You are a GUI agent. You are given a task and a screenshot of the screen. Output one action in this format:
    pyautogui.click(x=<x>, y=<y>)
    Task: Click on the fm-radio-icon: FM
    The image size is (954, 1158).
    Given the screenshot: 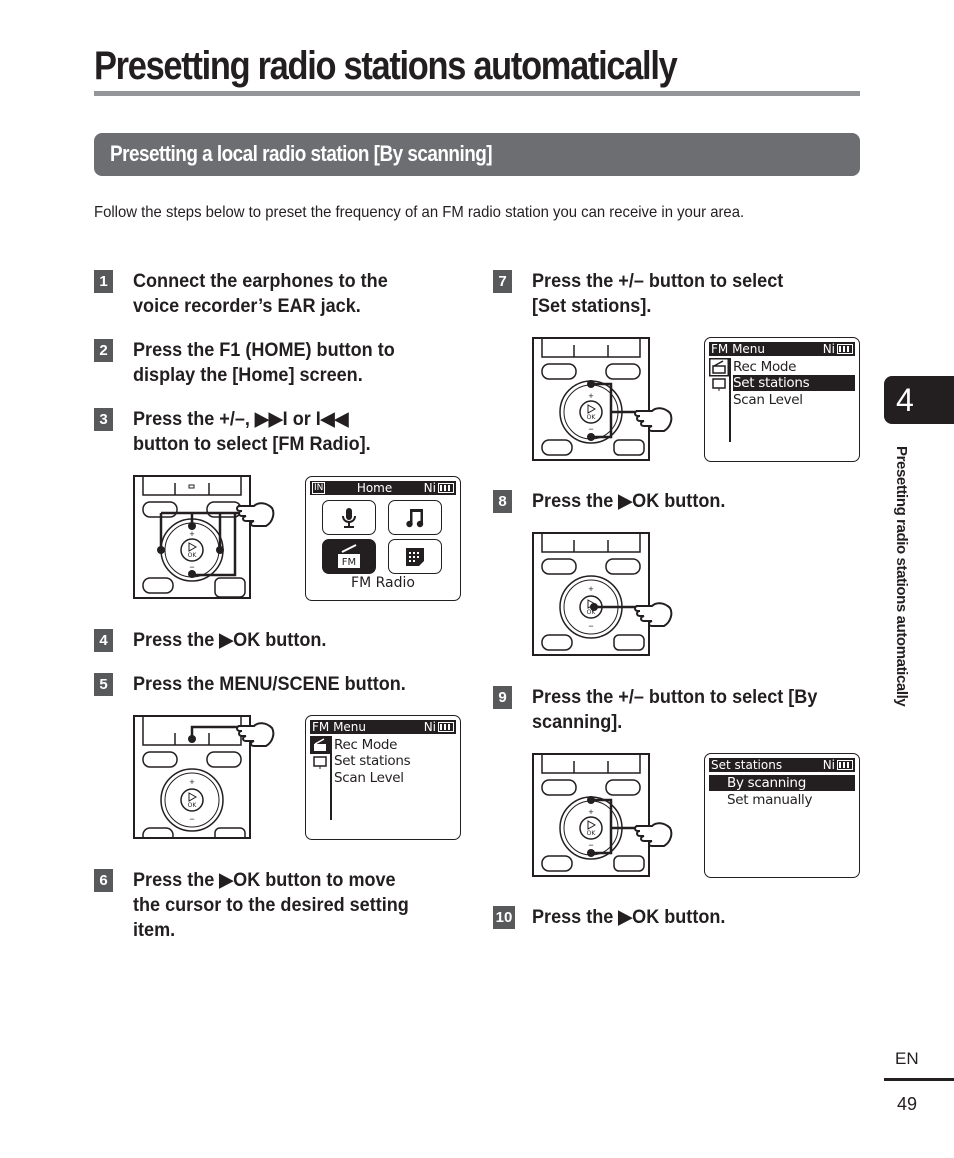 What is the action you would take?
    pyautogui.click(x=349, y=555)
    